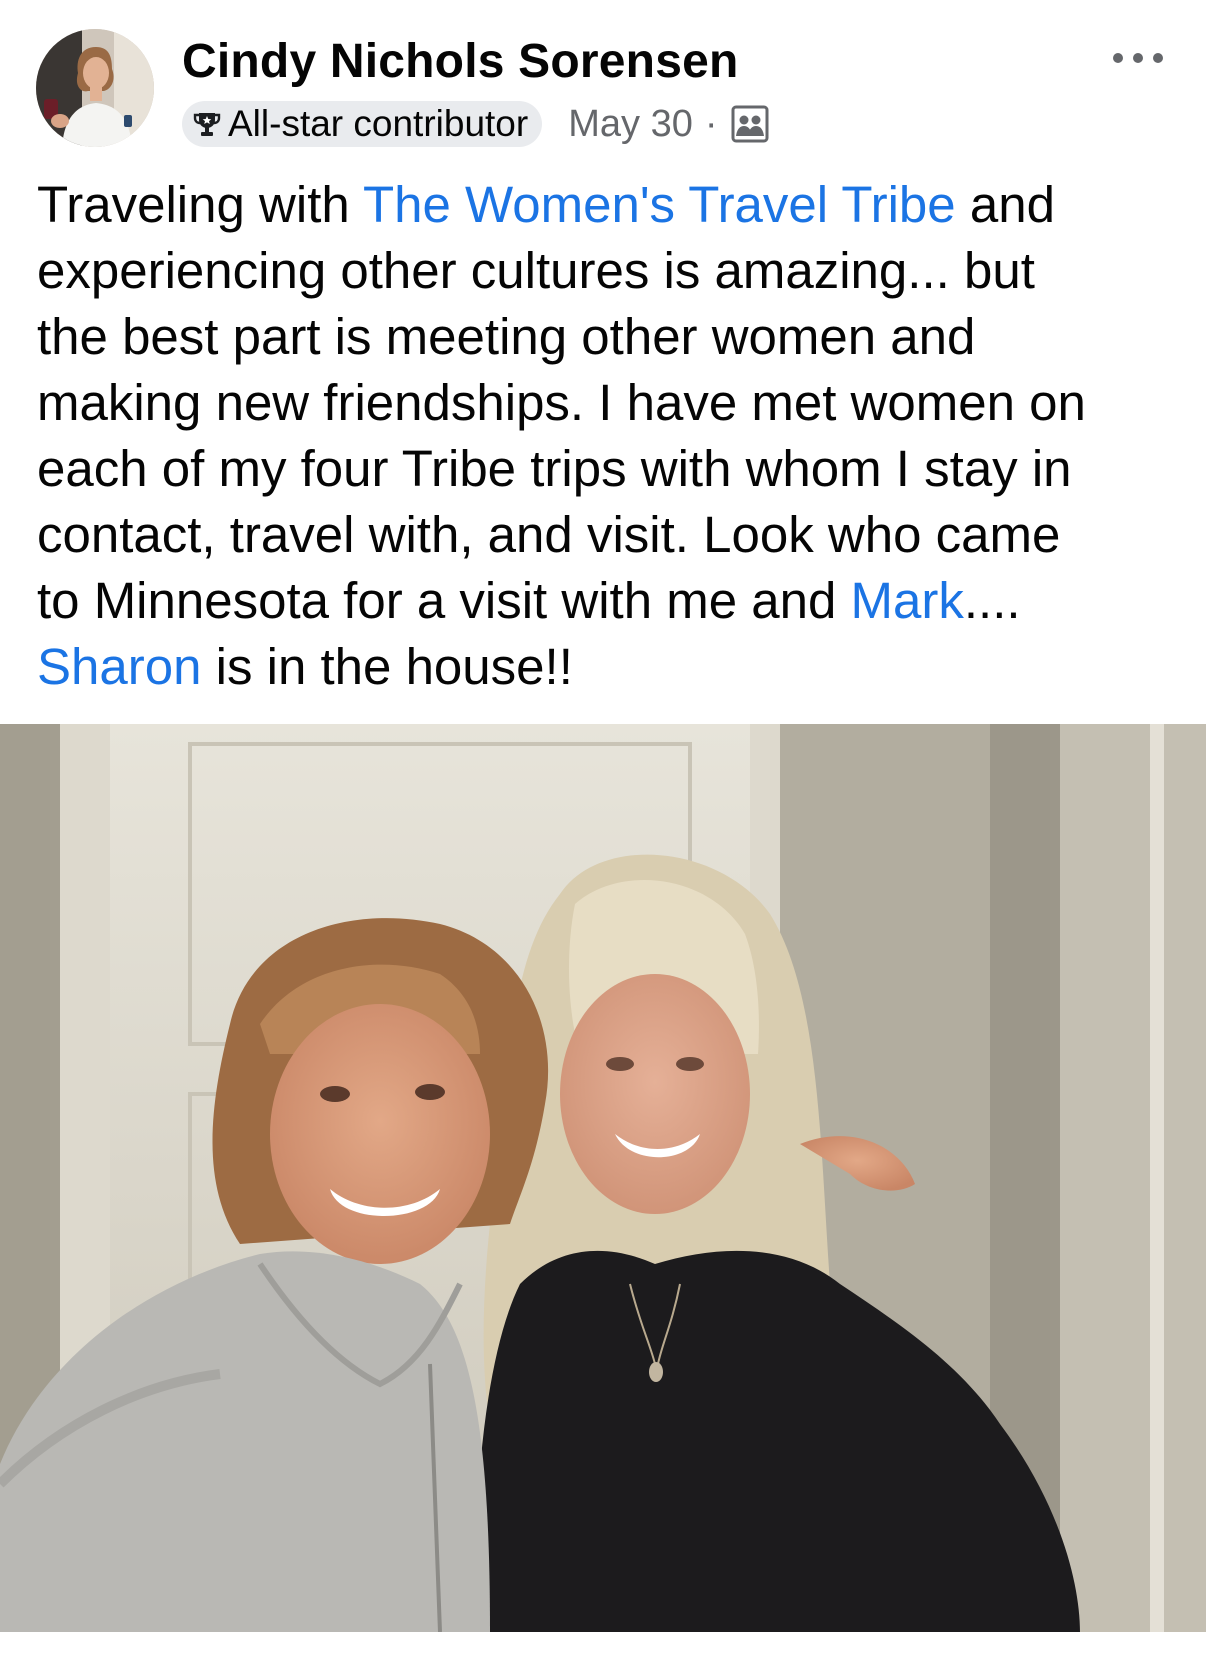 This screenshot has height=1665, width=1206. I want to click on more-options-button, so click(1138, 60).